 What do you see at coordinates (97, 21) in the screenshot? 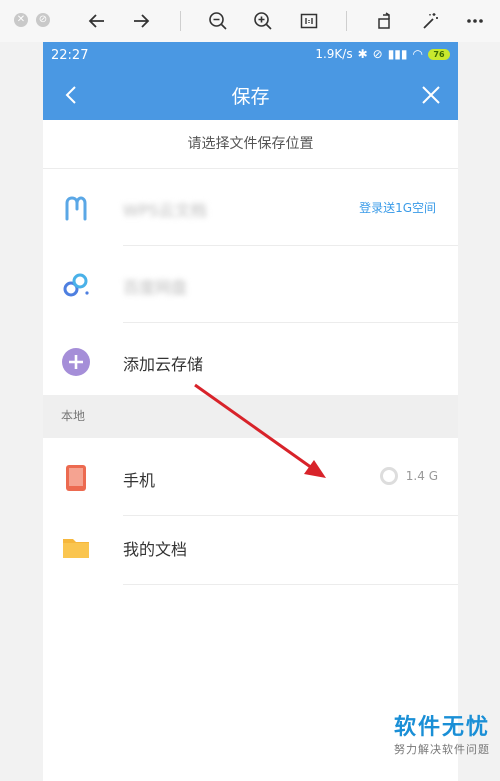
I see `back-arrow-icon` at bounding box center [97, 21].